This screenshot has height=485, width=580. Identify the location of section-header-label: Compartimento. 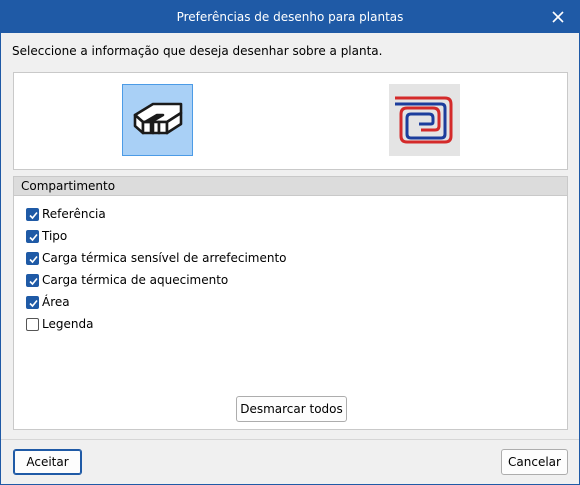
(68, 186).